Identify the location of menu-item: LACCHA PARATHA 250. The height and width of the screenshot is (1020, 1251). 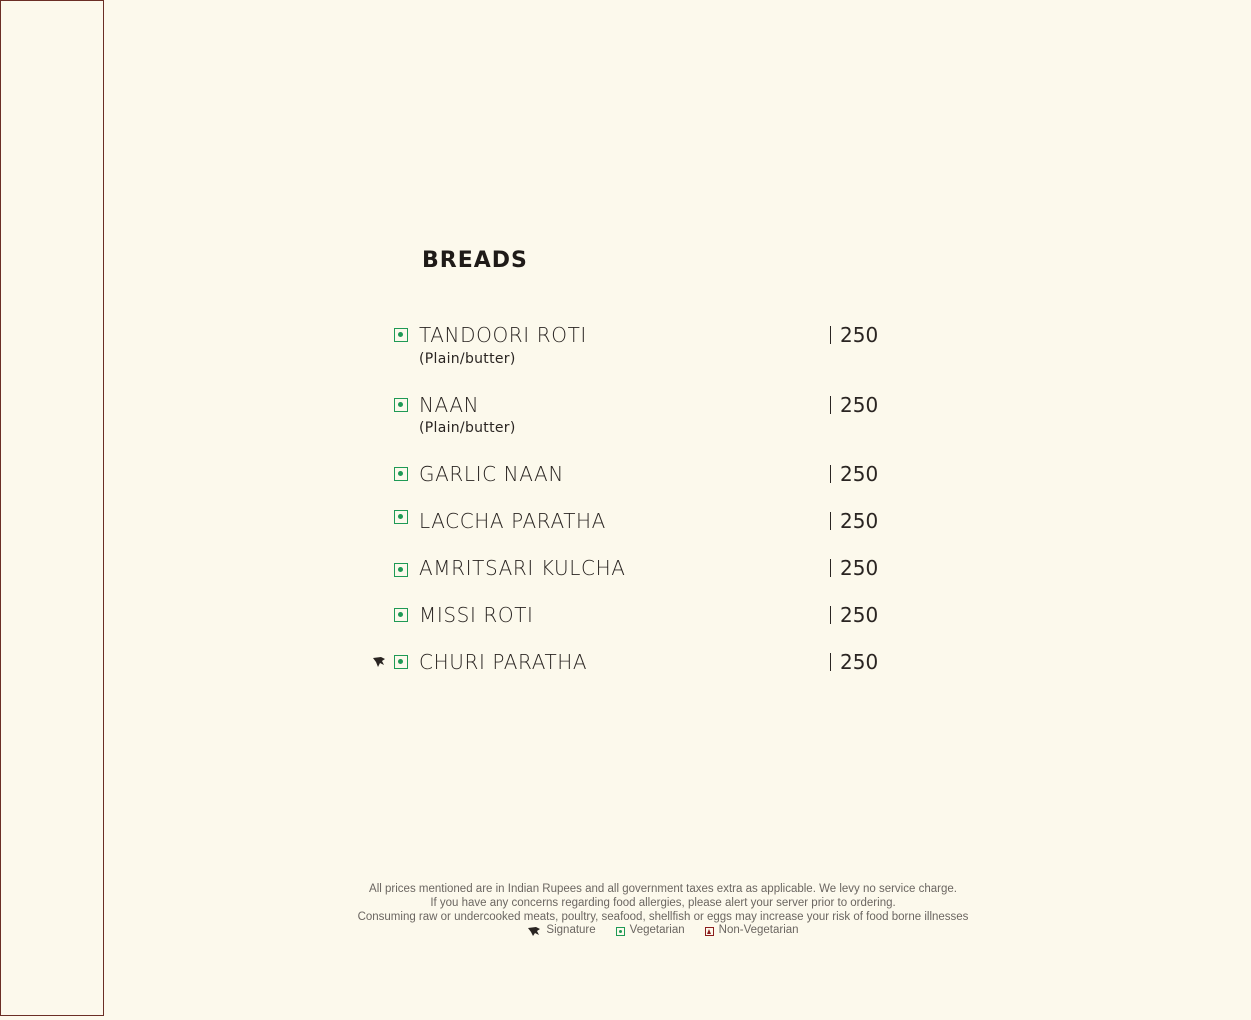
(632, 529).